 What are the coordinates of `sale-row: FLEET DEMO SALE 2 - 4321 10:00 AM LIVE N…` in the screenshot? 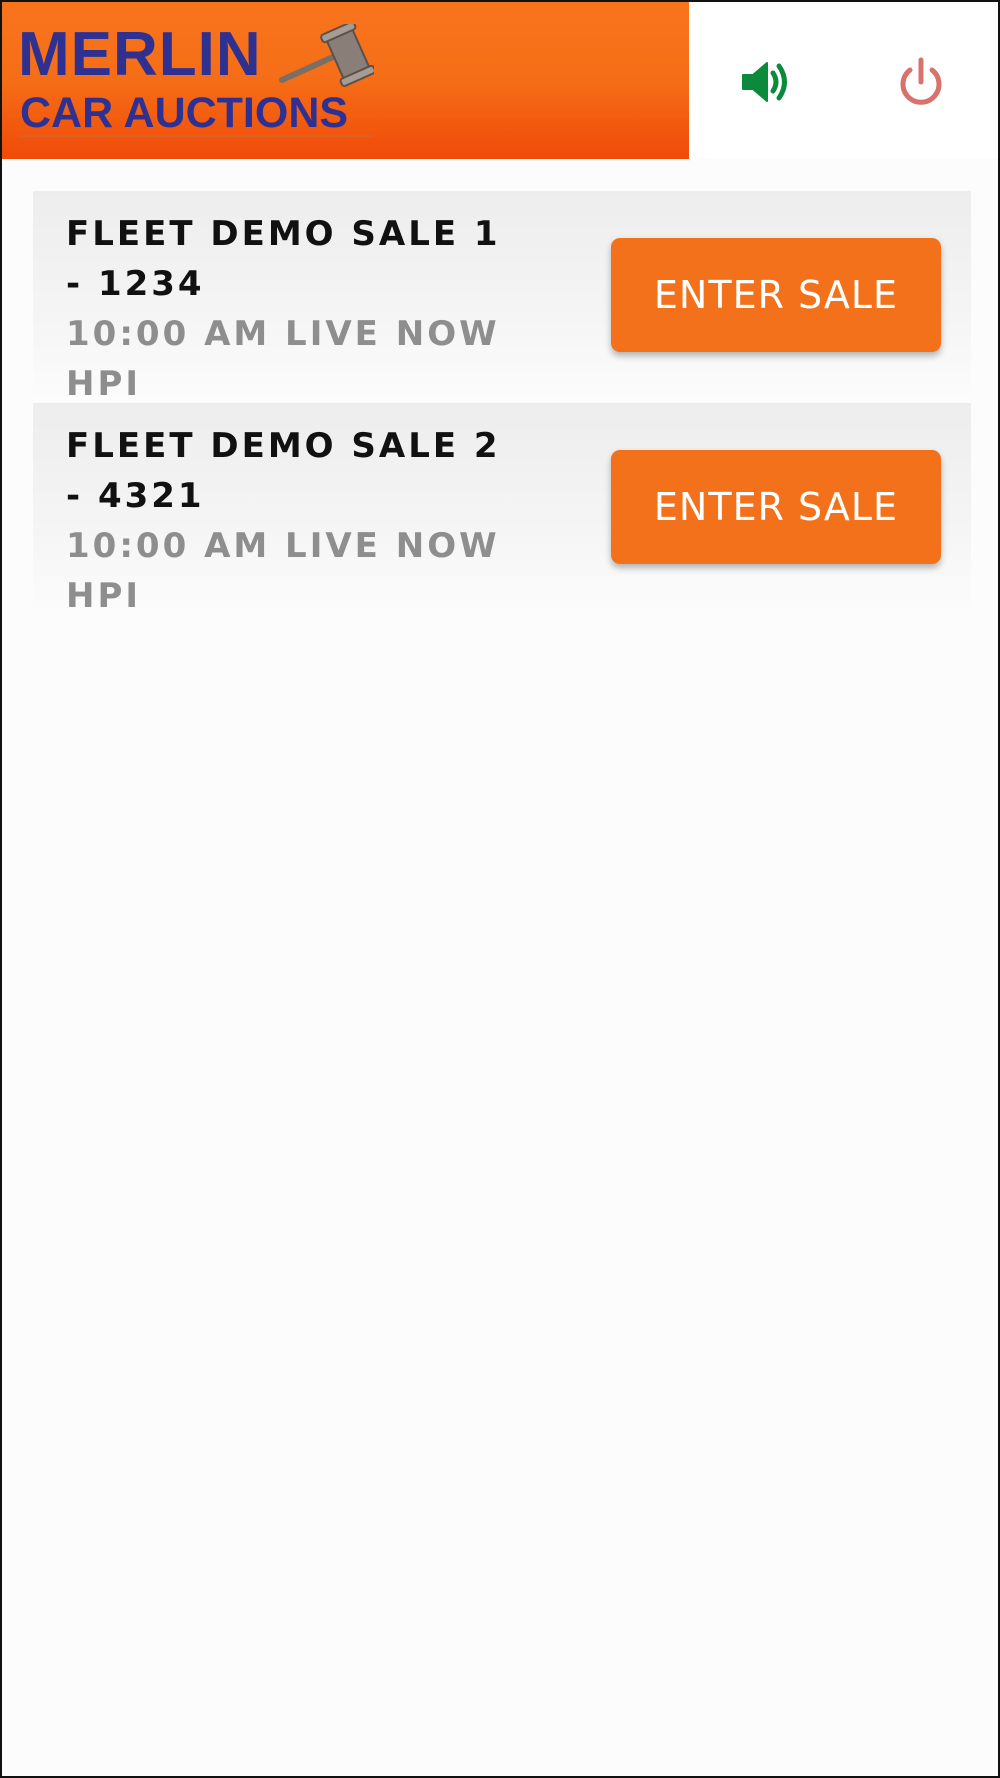 It's located at (502, 509).